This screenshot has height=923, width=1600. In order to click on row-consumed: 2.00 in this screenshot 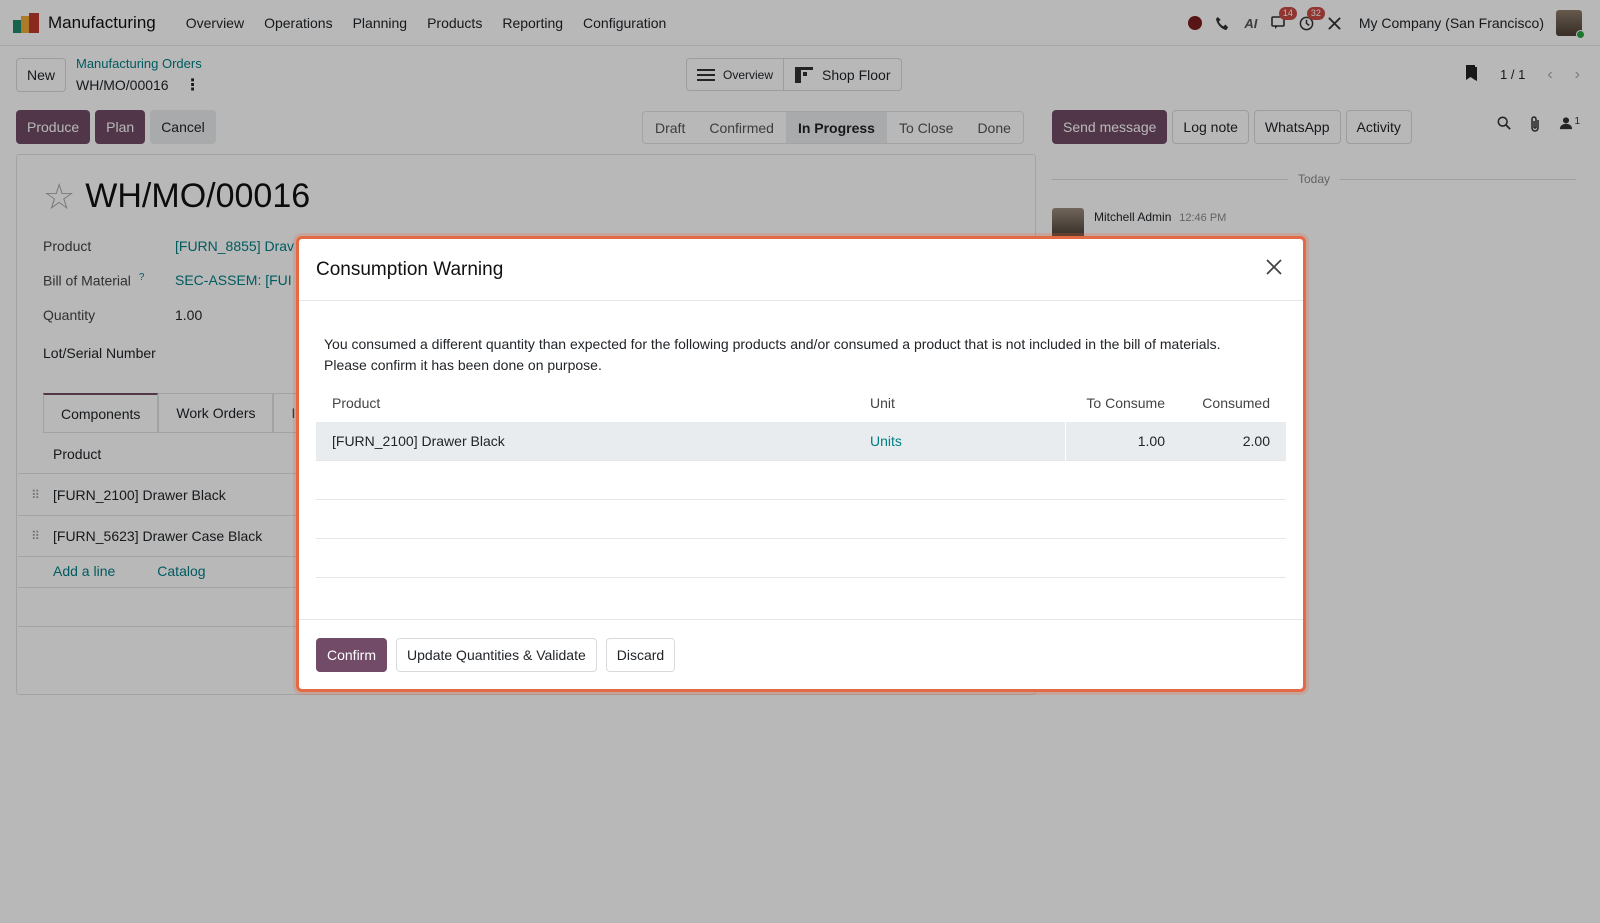, I will do `click(1256, 441)`.